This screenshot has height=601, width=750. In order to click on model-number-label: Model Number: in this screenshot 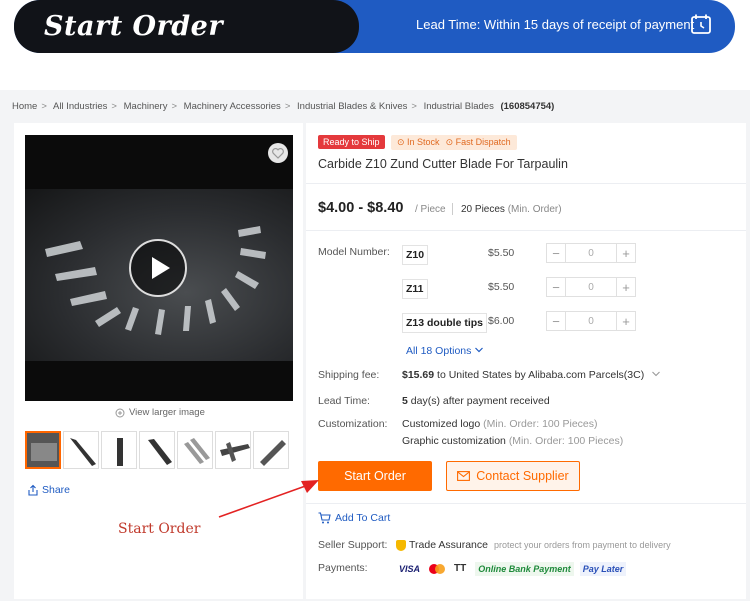, I will do `click(354, 252)`.